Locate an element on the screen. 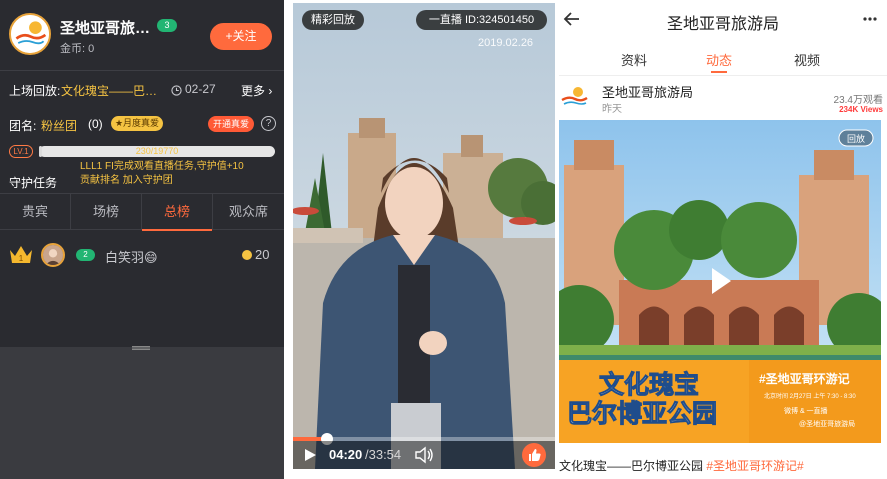  tab-session-rank: 场榜 is located at coordinates (106, 212).